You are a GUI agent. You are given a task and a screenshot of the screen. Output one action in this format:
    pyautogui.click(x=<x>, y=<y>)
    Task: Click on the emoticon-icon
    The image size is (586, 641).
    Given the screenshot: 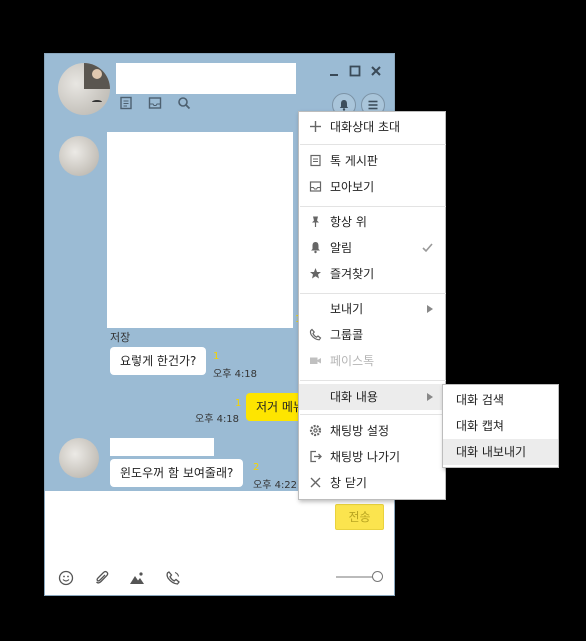 What is the action you would take?
    pyautogui.click(x=66, y=578)
    